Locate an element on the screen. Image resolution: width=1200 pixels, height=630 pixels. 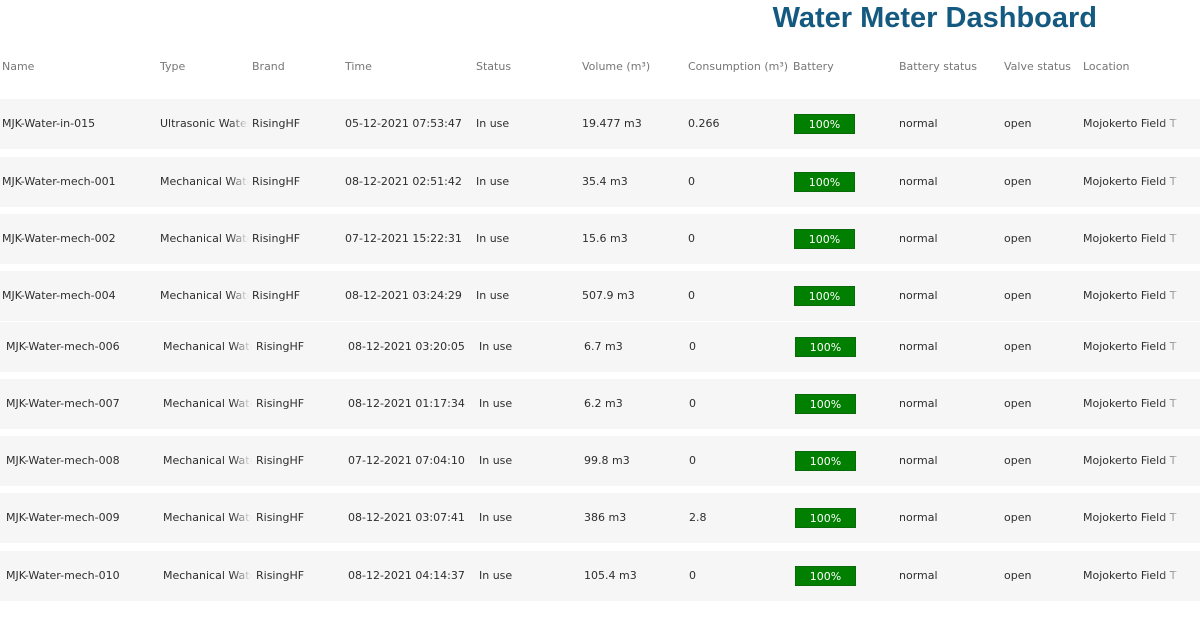
column-header-type: Type is located at coordinates (172, 66).